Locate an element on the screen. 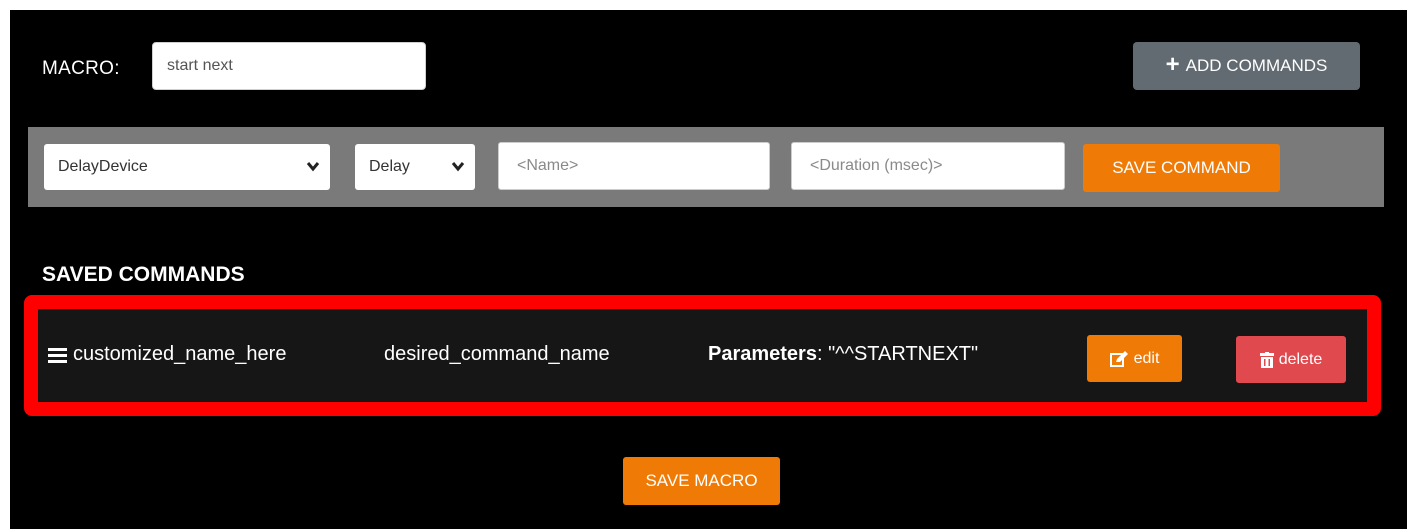 The width and height of the screenshot is (1407, 529). save-macro-button: SAVE MACRO is located at coordinates (701, 481).